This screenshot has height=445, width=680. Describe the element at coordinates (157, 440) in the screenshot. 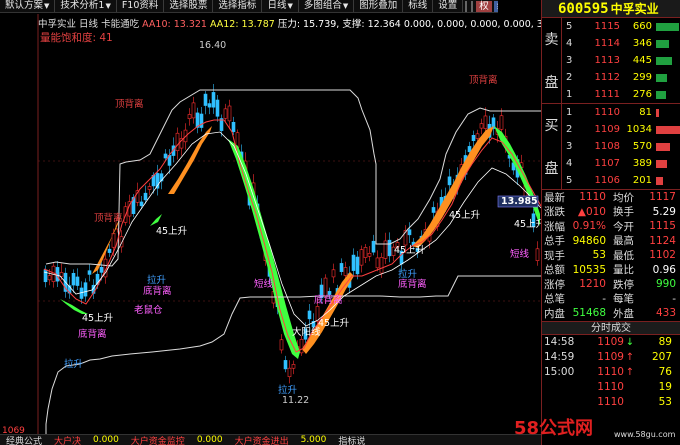

I see `indicator-name: 大户资金监控` at that location.